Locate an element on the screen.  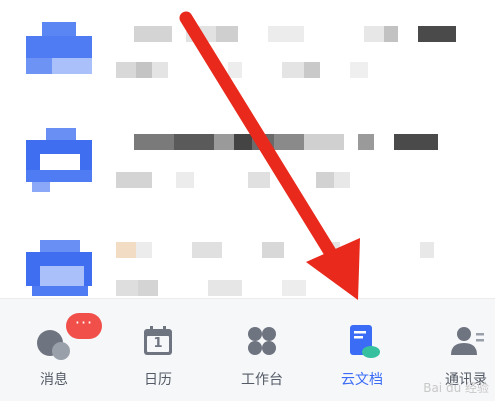
tab-cloud-docs: 云文档 is located at coordinates (362, 350).